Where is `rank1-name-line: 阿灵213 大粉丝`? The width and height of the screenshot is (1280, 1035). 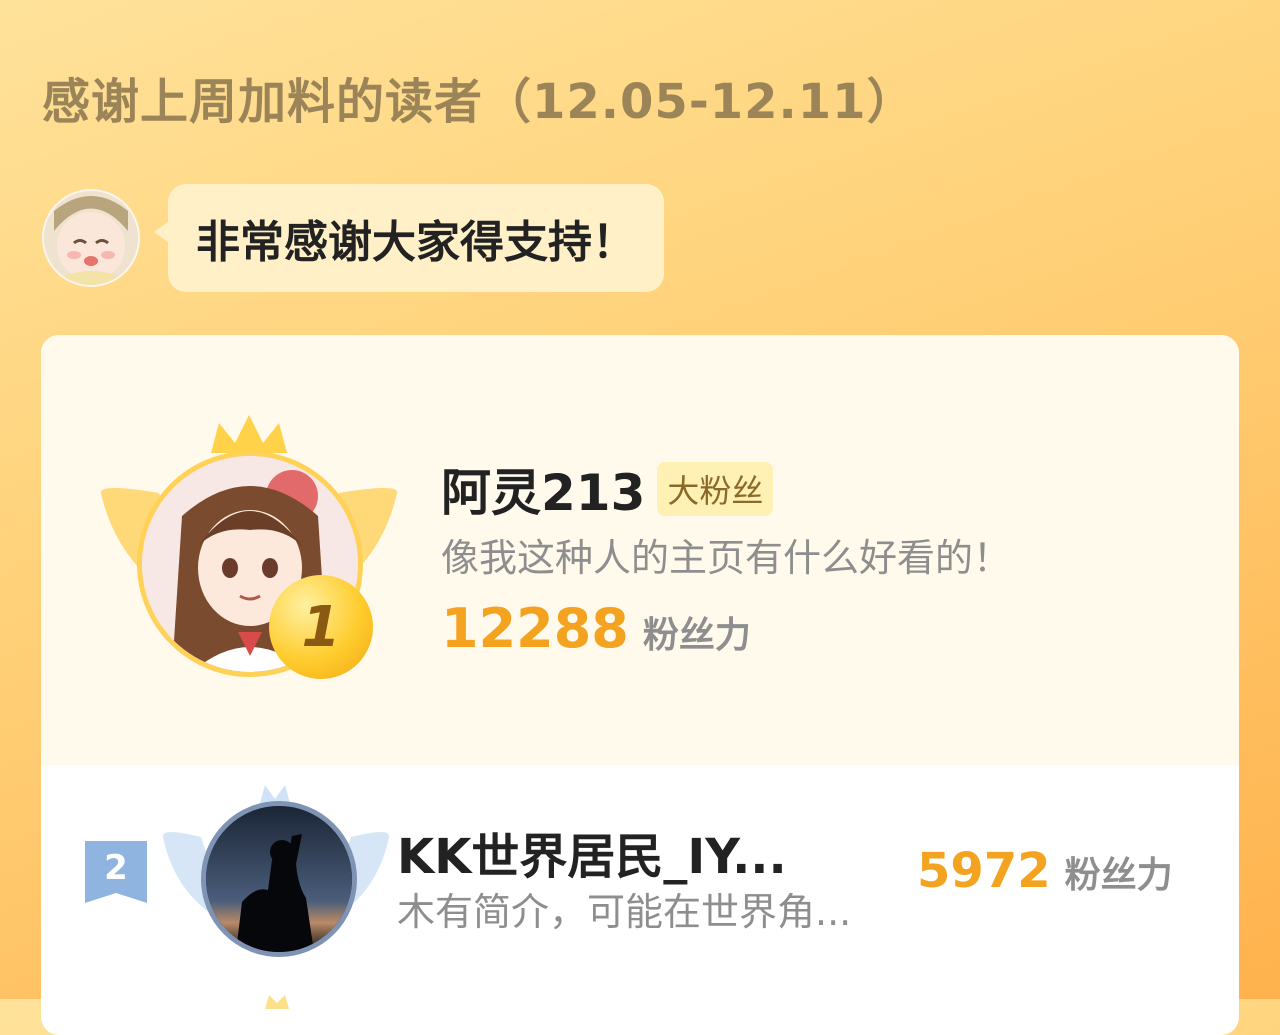 rank1-name-line: 阿灵213 大粉丝 is located at coordinates (607, 489).